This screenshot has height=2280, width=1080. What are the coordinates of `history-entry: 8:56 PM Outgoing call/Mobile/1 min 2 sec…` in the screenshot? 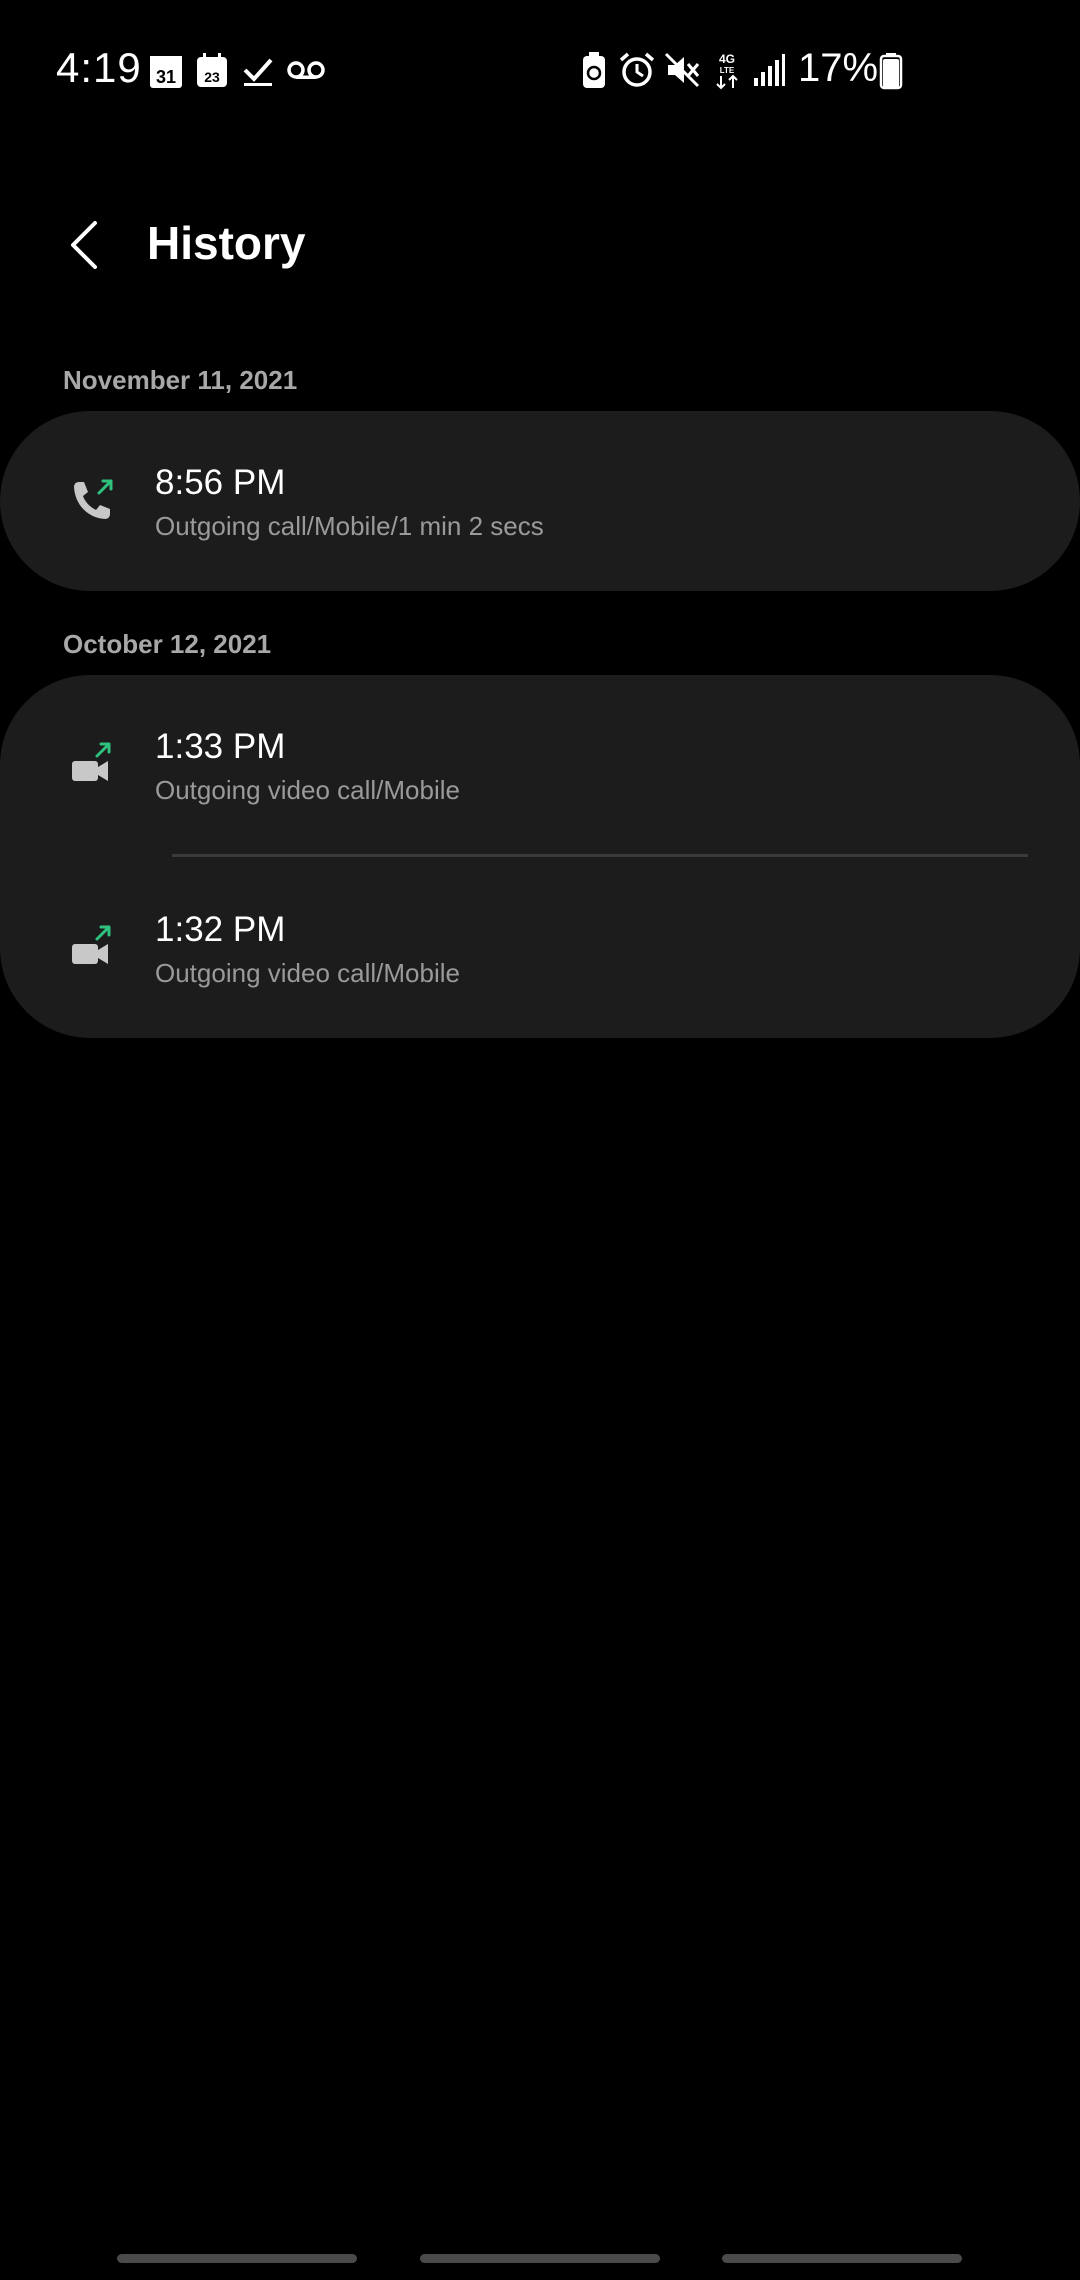 It's located at (540, 501).